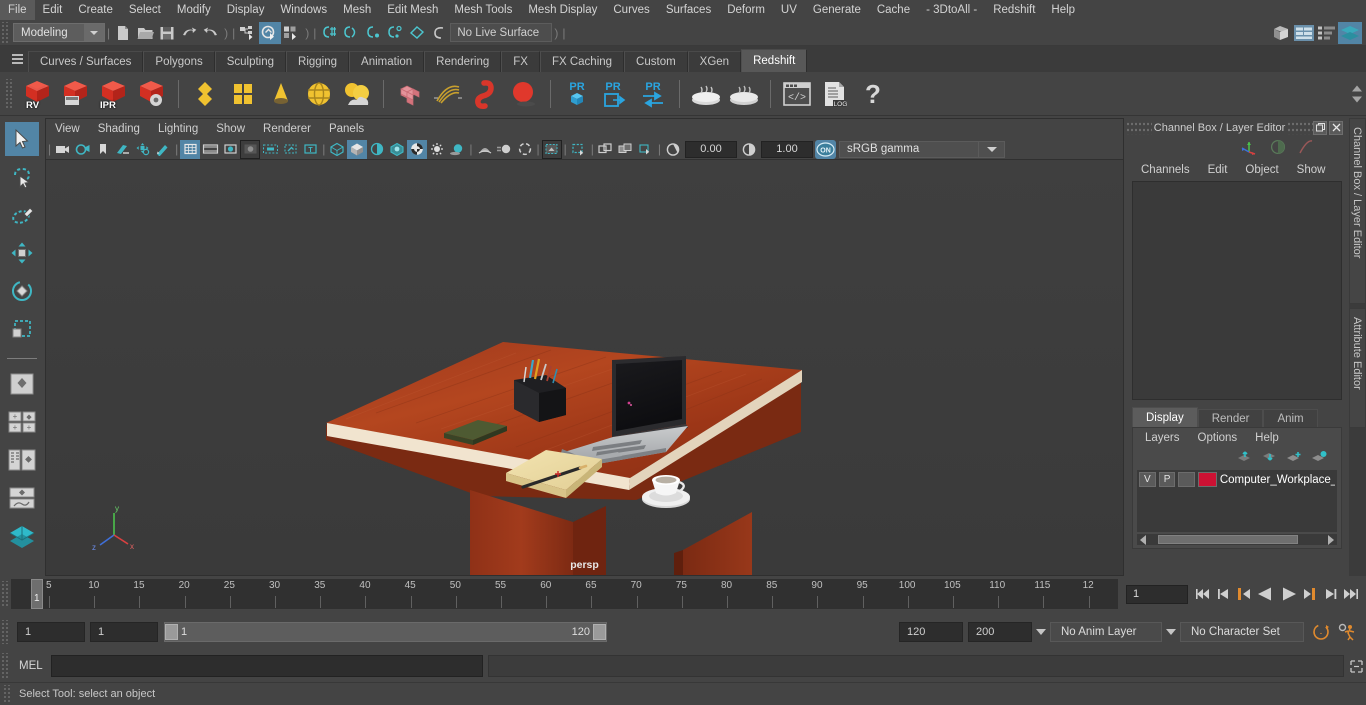  Describe the element at coordinates (281, 94) in the screenshot. I see `redshift-spot-light-button` at that location.